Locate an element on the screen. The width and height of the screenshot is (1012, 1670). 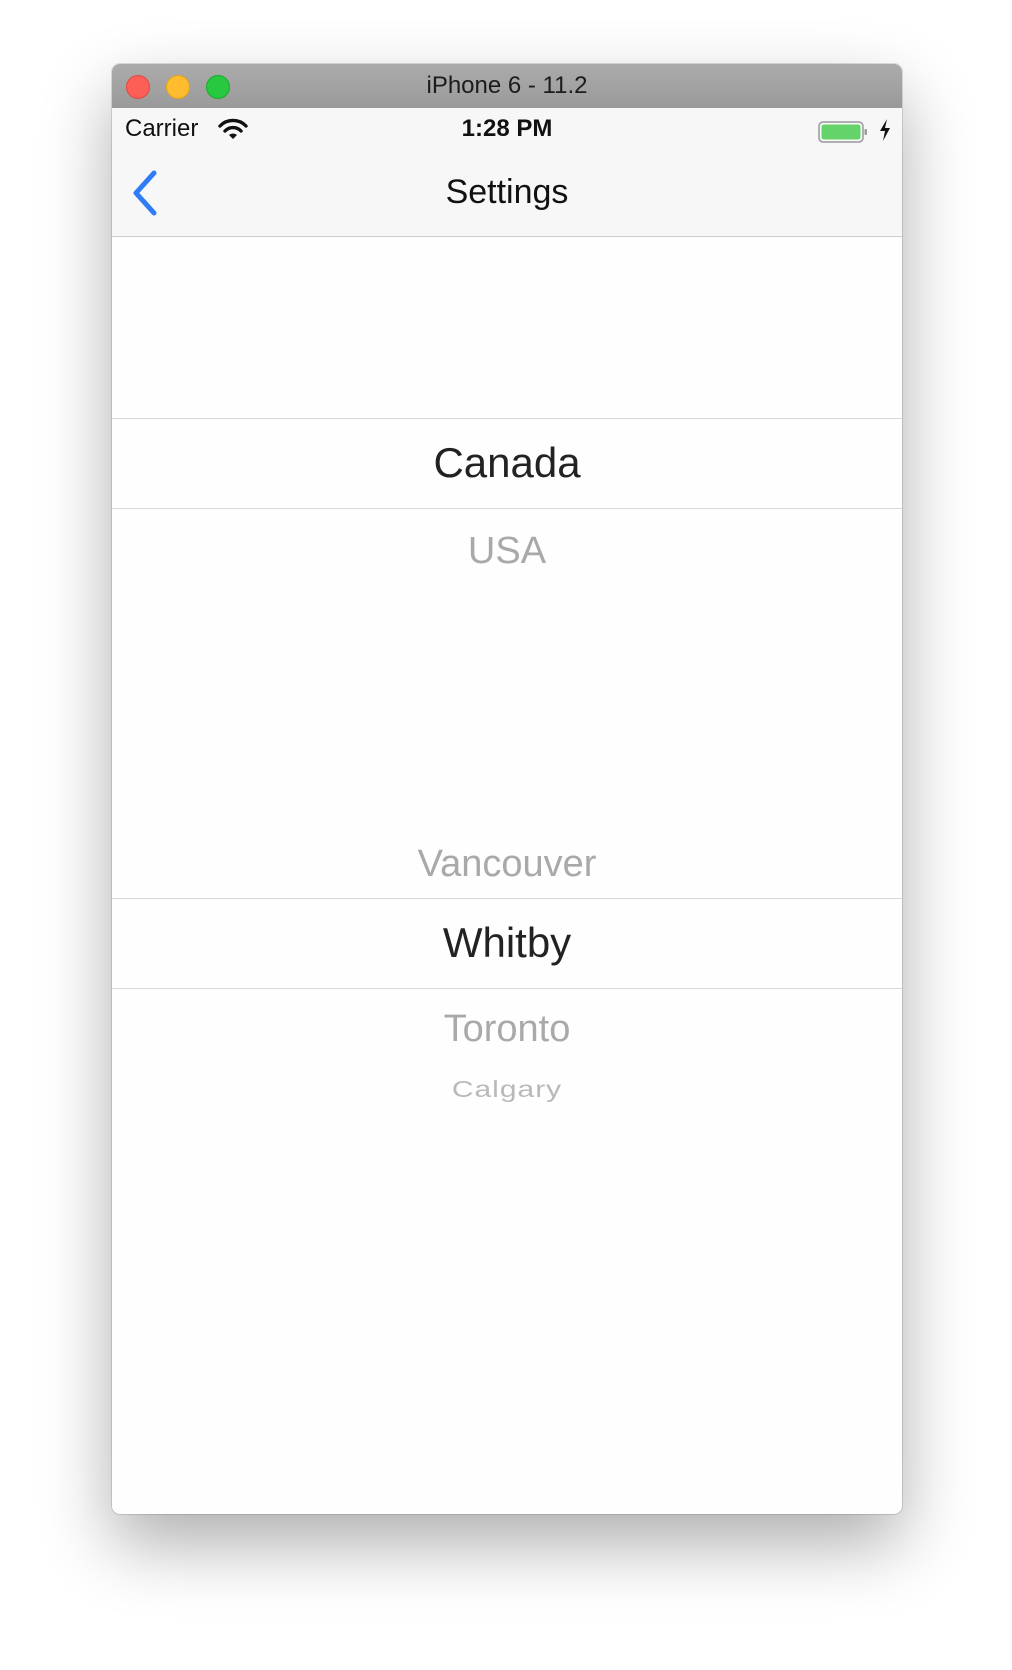
page-title: Settings is located at coordinates (507, 192).